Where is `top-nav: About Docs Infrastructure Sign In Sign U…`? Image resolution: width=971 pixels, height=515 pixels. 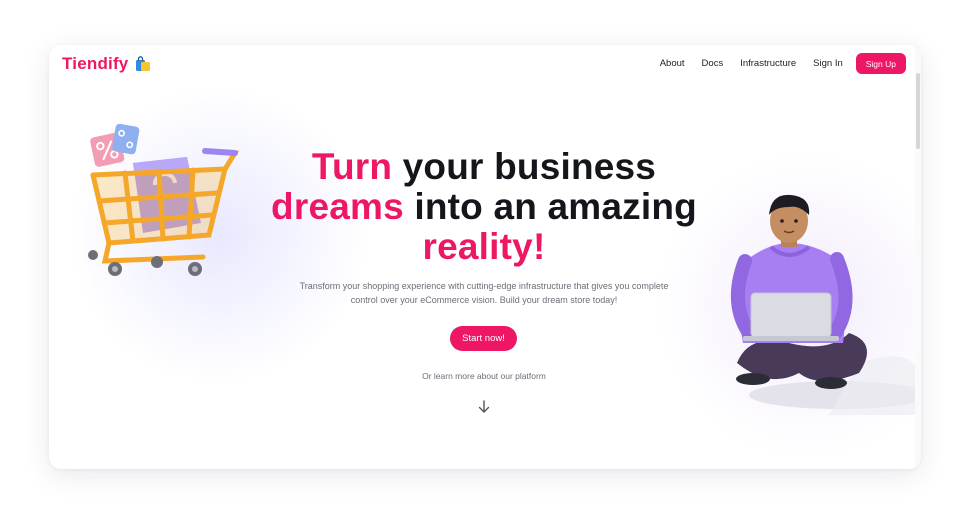 top-nav: About Docs Infrastructure Sign In Sign U… is located at coordinates (774, 63).